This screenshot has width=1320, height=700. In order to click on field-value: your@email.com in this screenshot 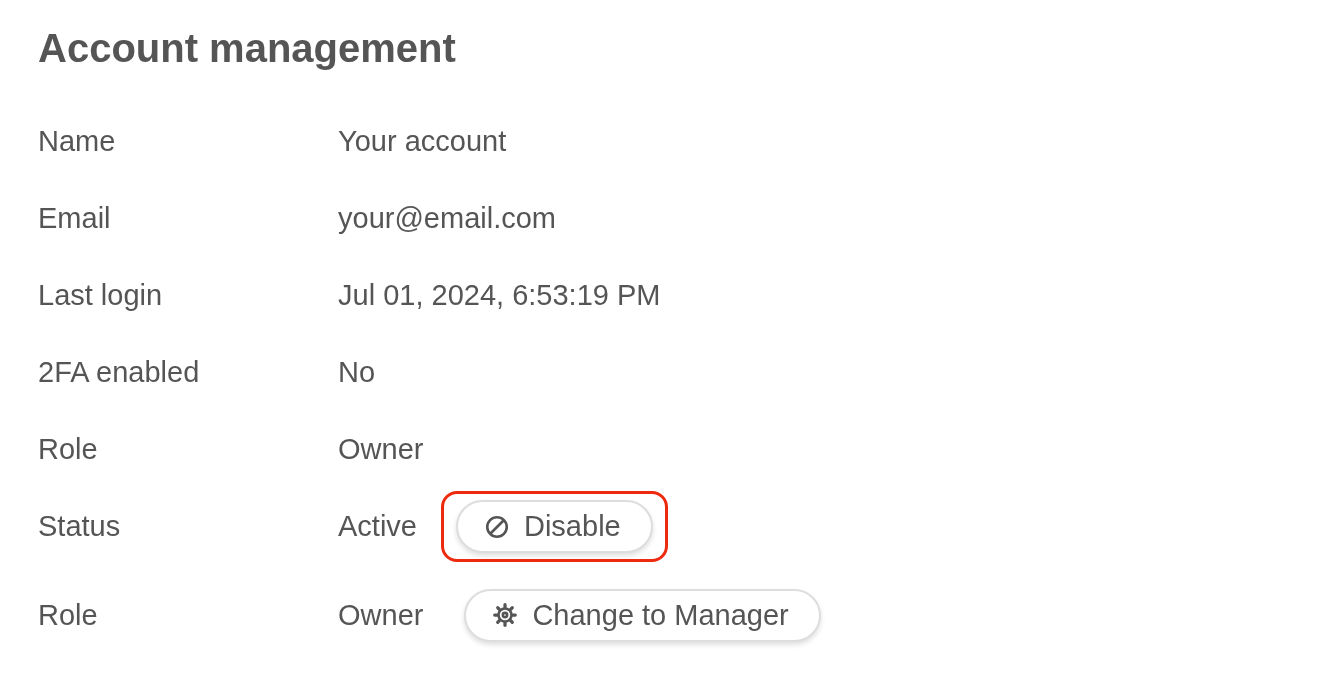, I will do `click(447, 218)`.